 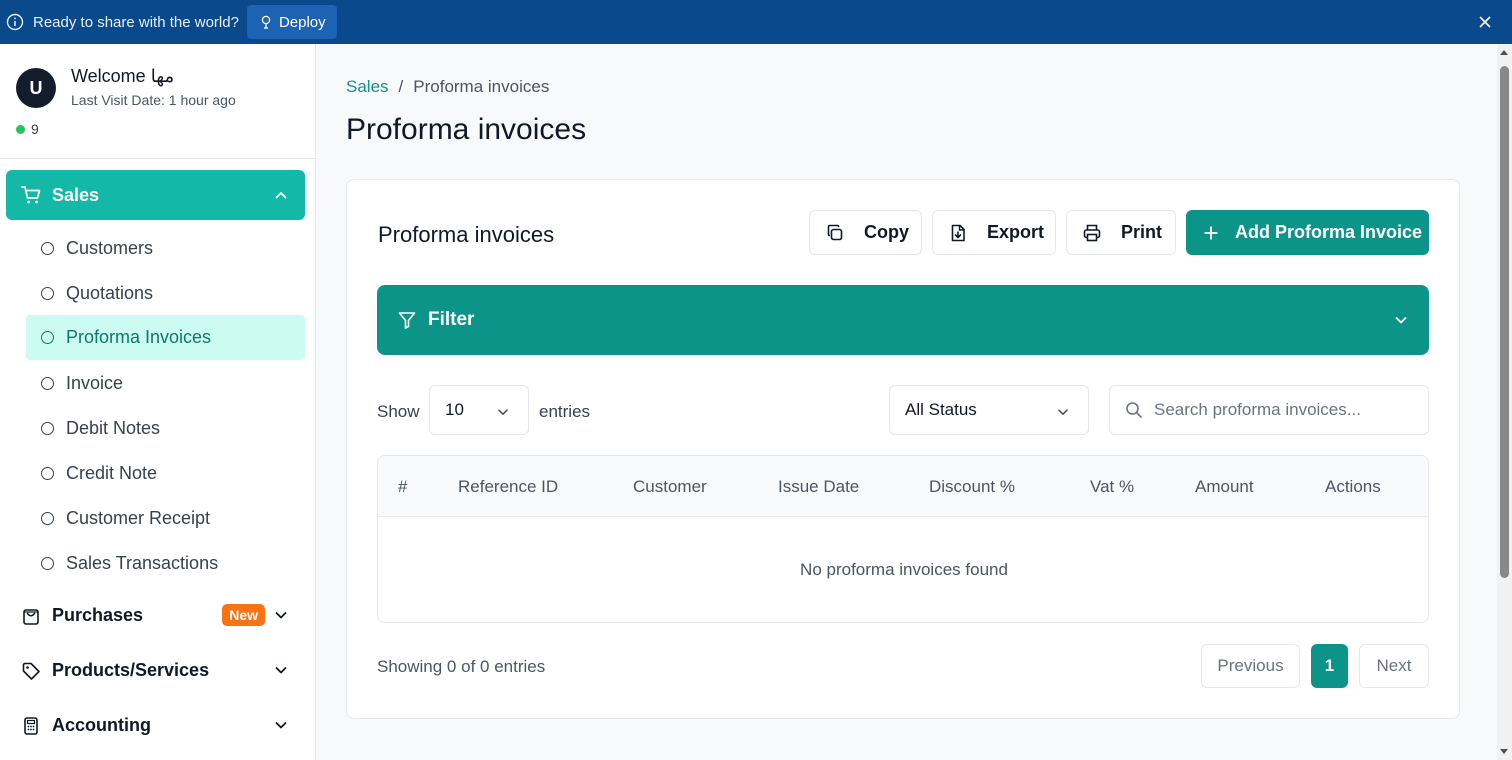 What do you see at coordinates (407, 320) in the screenshot?
I see `filter-icon` at bounding box center [407, 320].